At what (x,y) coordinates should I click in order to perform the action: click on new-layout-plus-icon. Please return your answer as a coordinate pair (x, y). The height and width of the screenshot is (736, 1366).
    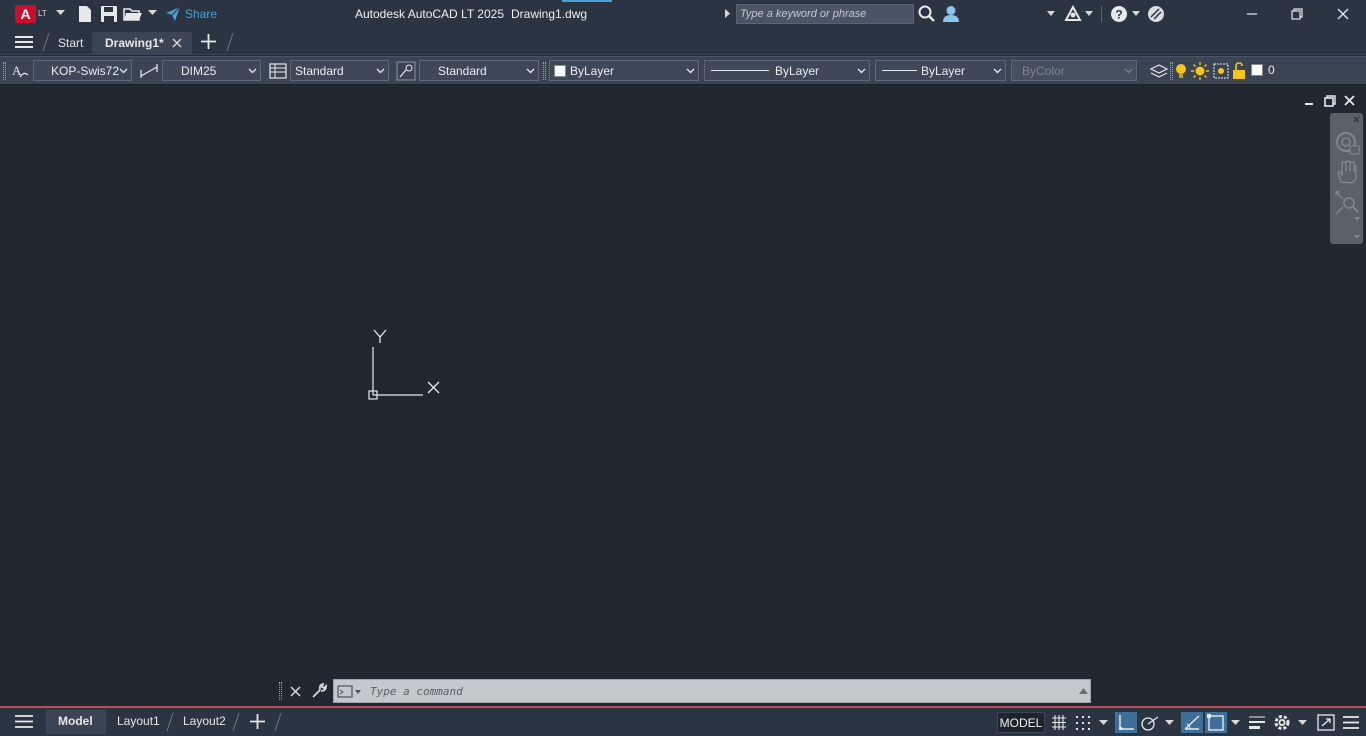
    Looking at the image, I should click on (257, 721).